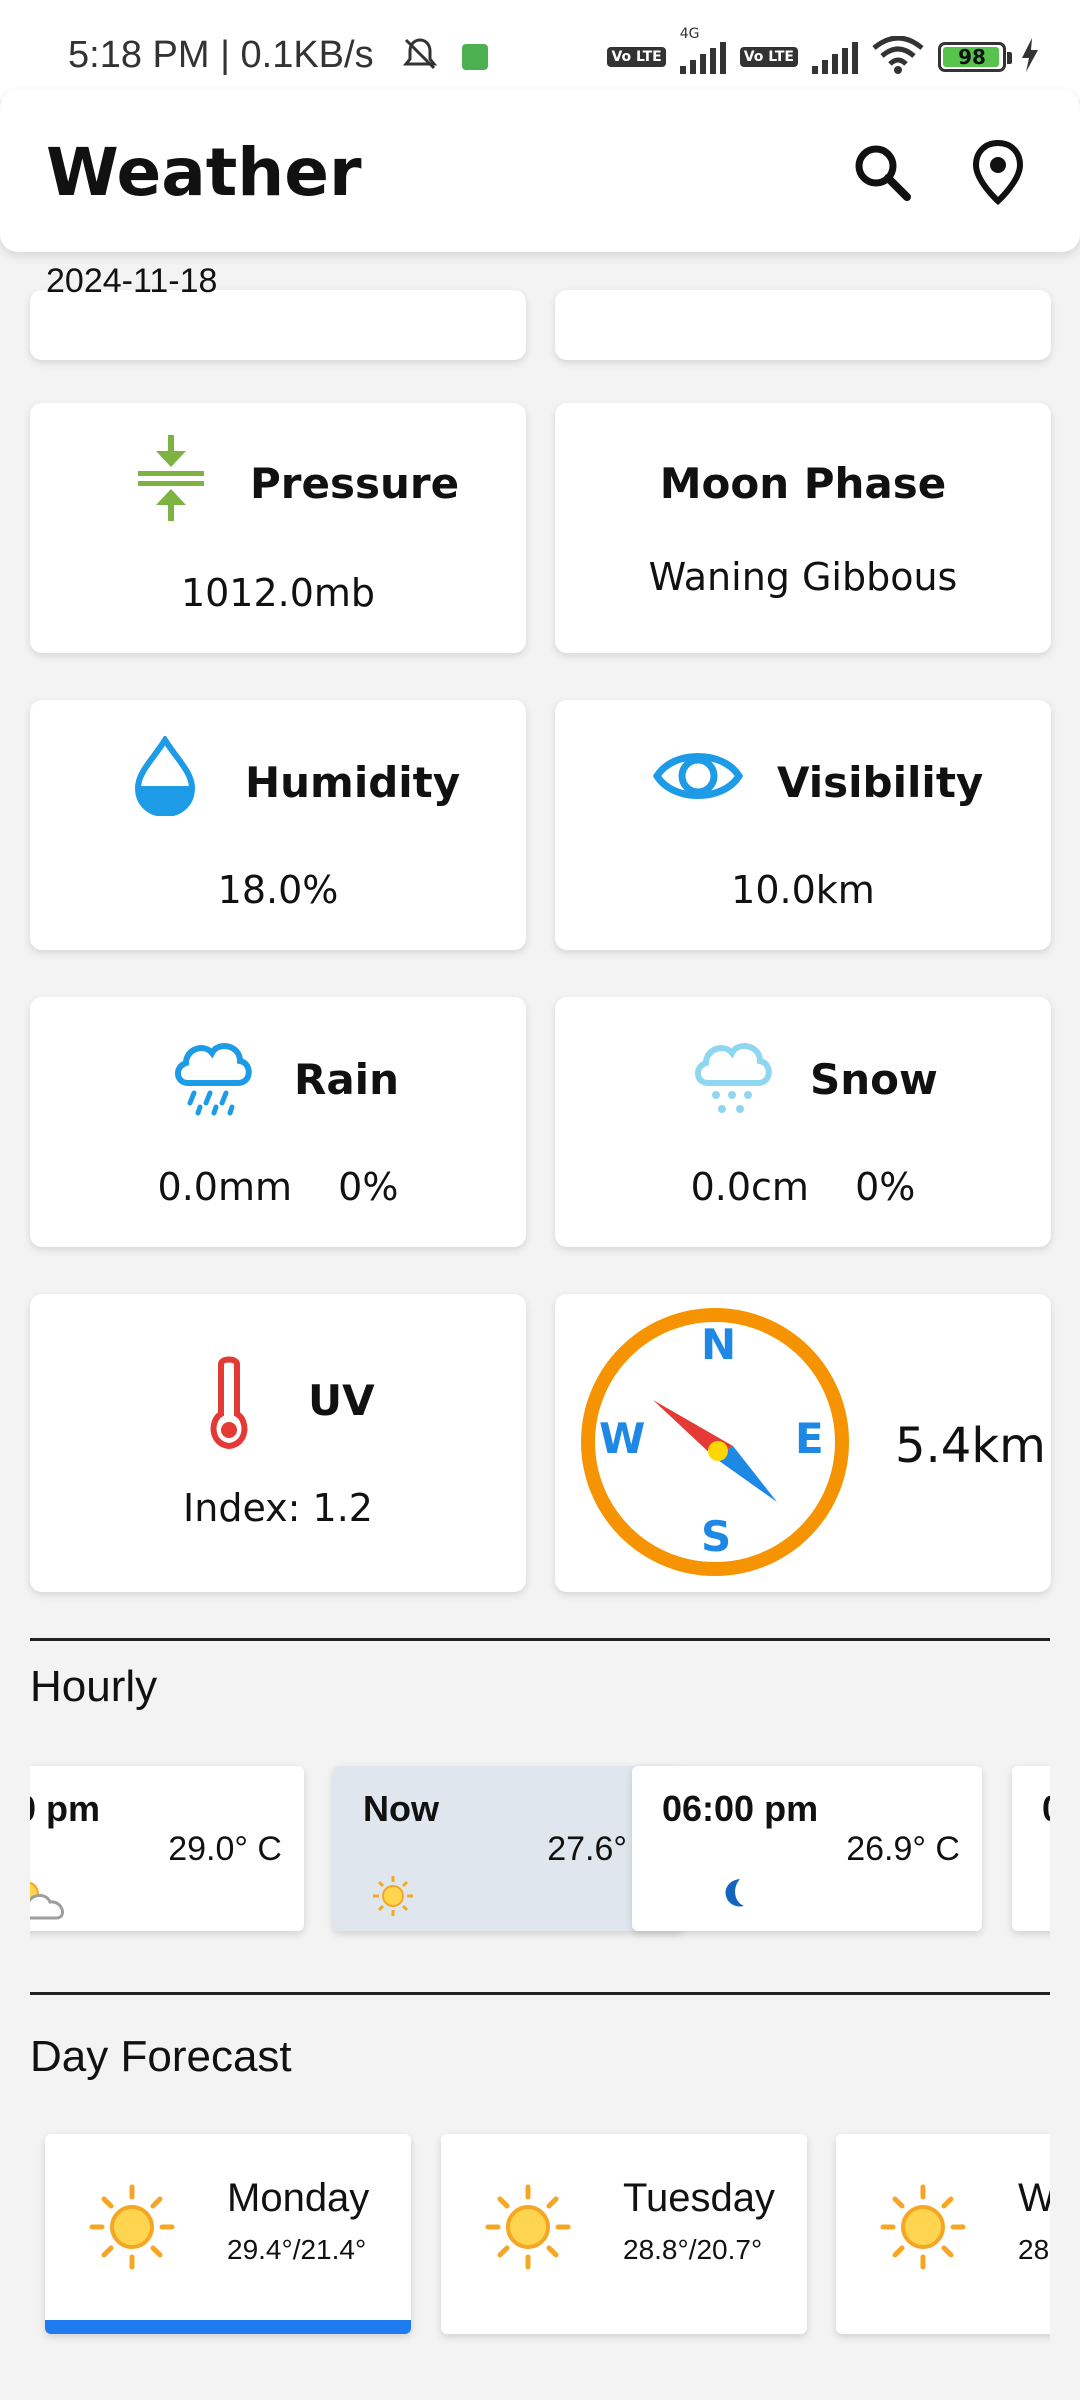 The height and width of the screenshot is (2400, 1080). Describe the element at coordinates (221, 55) in the screenshot. I see `status-time: 5:18 PM | 0.1KB/s` at that location.